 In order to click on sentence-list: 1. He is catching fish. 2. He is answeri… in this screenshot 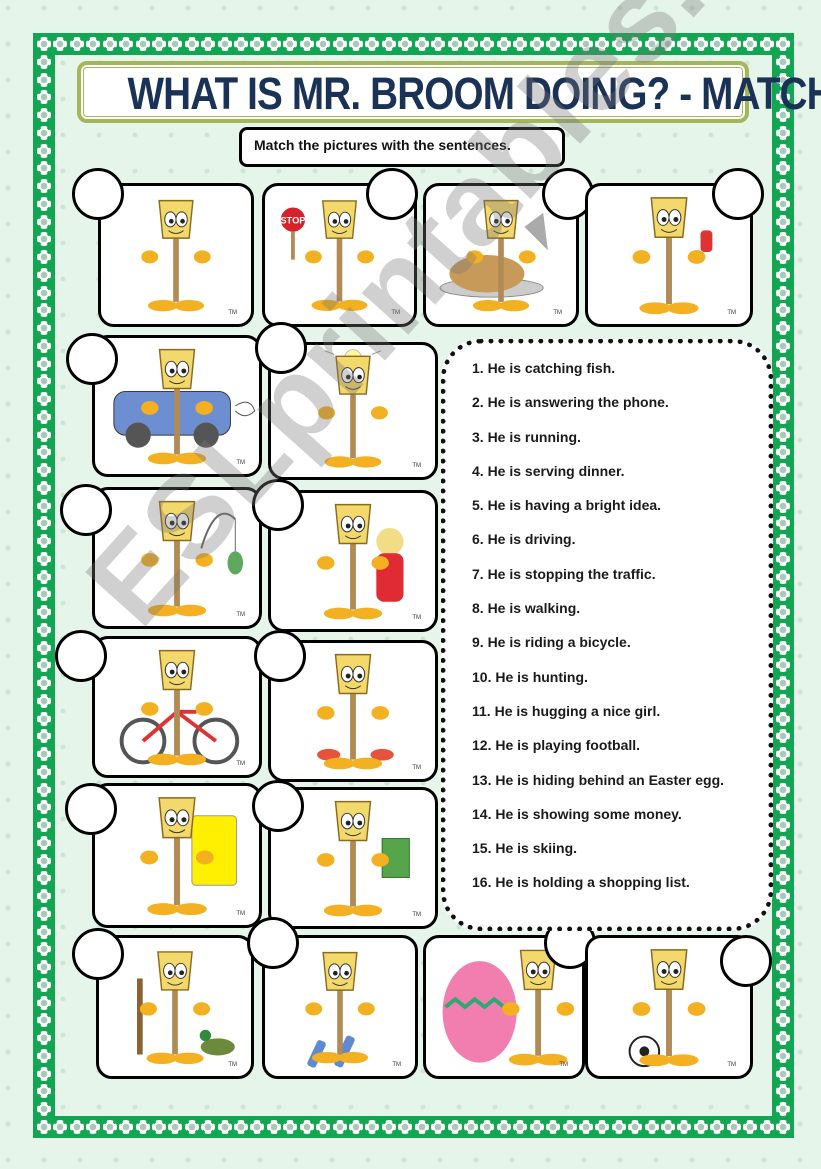, I will do `click(598, 634)`.